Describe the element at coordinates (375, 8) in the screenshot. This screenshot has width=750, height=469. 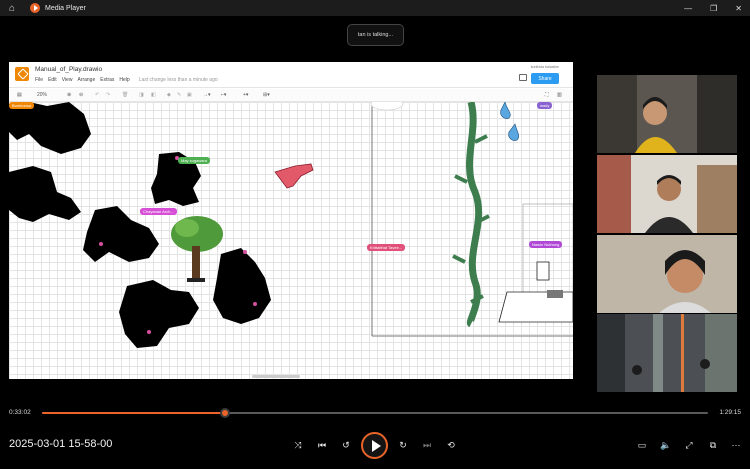
I see `title-bar: ⌂ Media Player — ❐ ✕` at that location.